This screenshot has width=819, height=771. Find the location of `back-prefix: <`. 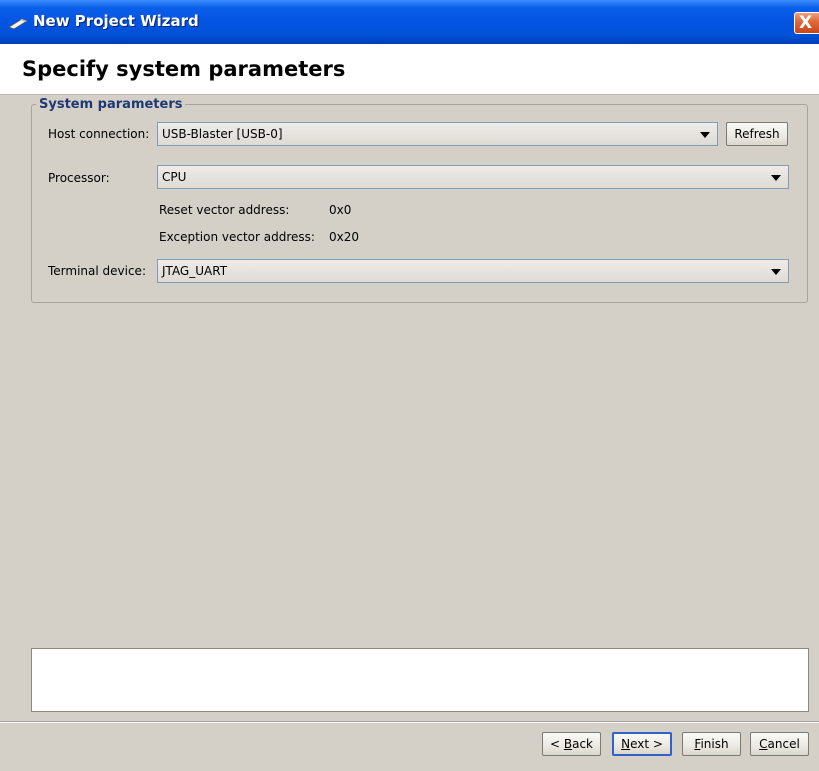

back-prefix: < is located at coordinates (556, 744).